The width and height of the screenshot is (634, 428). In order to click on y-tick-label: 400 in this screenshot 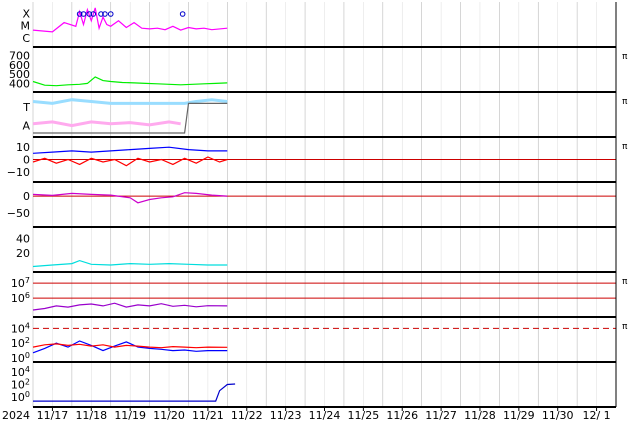, I will do `click(19, 83)`.